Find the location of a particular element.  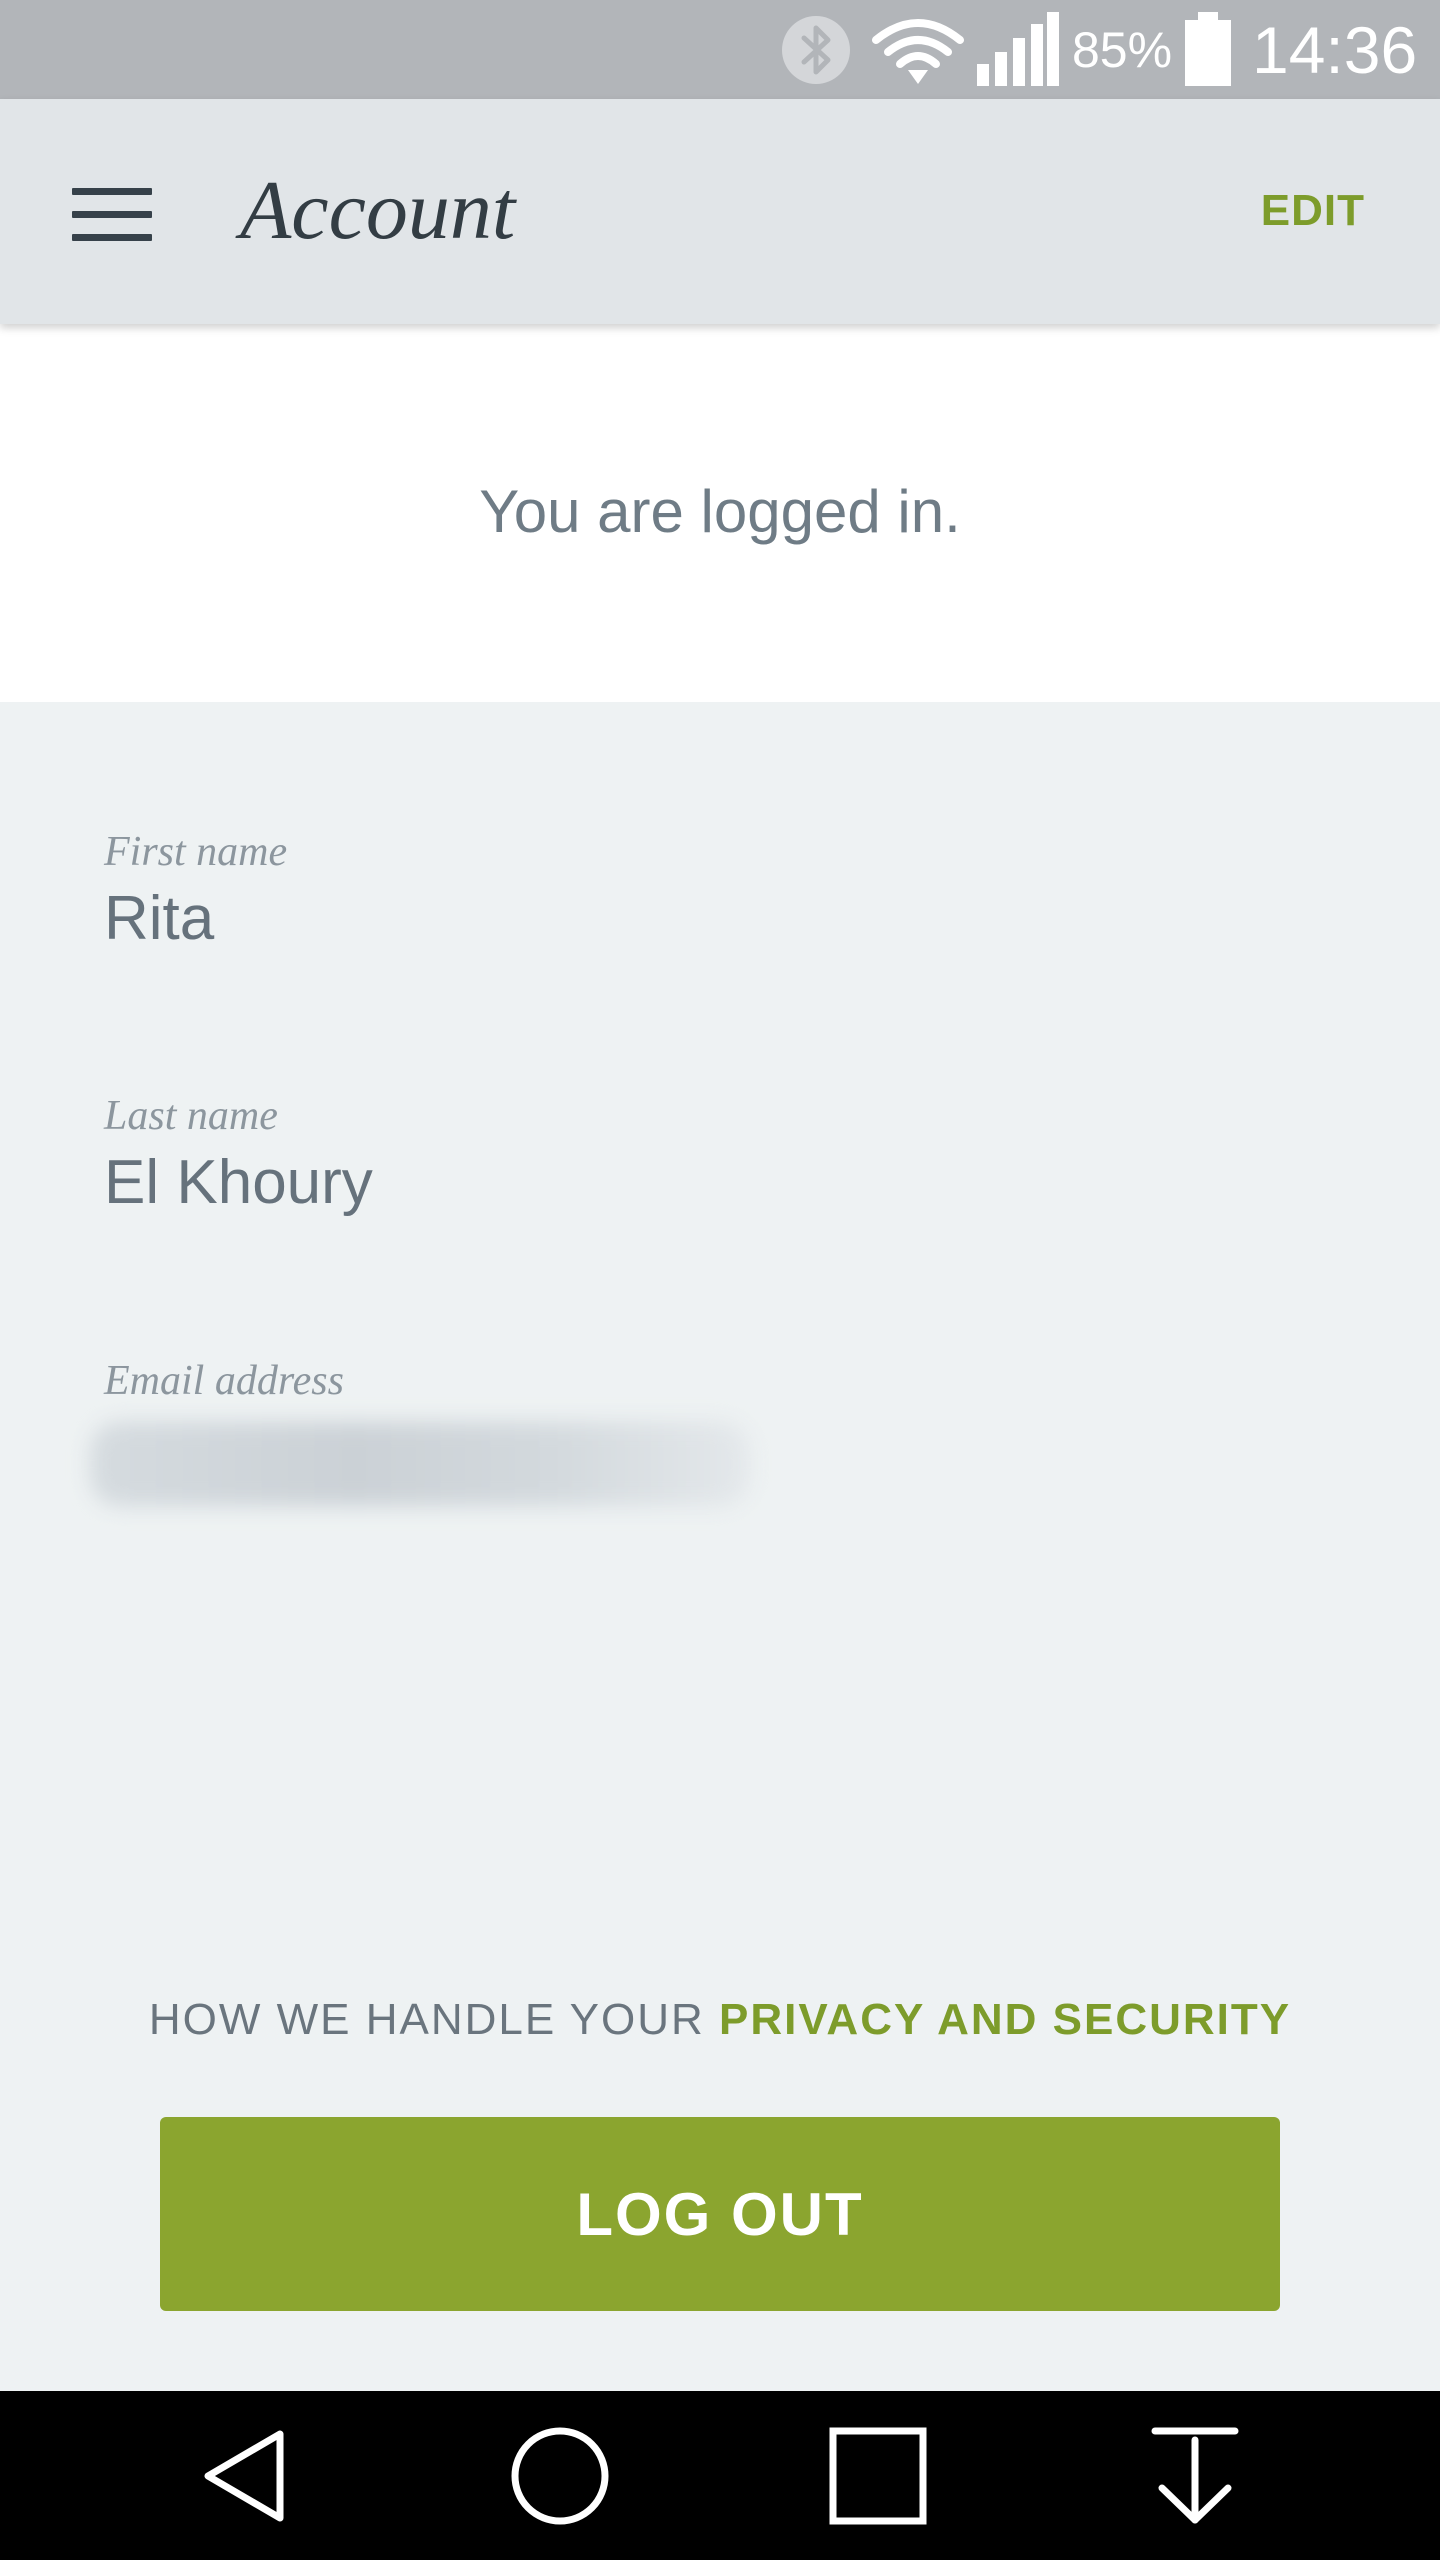

email-value-redacted is located at coordinates (420, 1464).